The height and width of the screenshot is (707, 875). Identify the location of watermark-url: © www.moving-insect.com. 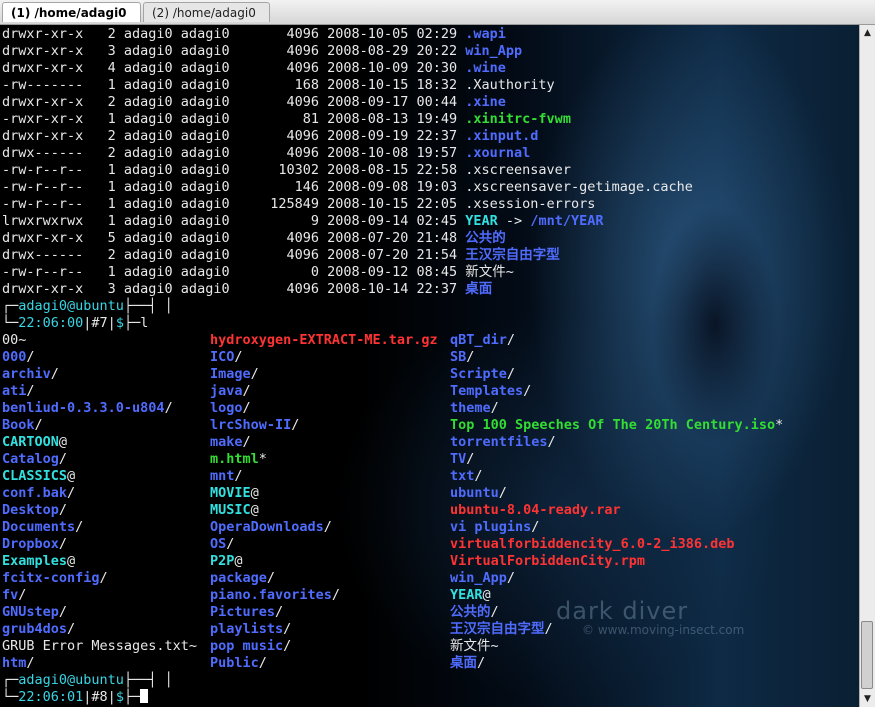
(663, 630).